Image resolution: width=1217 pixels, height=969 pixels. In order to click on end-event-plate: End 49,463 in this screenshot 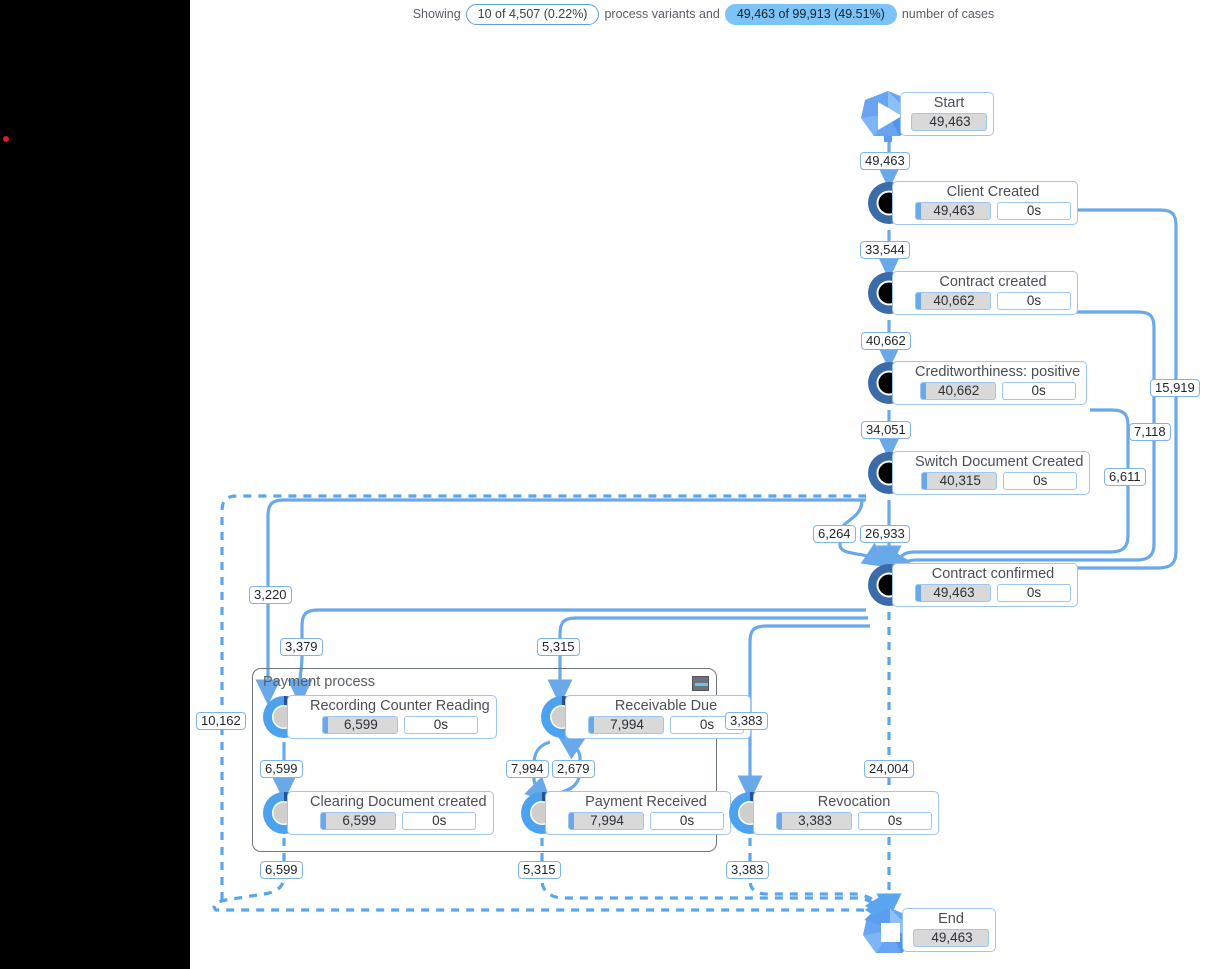, I will do `click(949, 930)`.